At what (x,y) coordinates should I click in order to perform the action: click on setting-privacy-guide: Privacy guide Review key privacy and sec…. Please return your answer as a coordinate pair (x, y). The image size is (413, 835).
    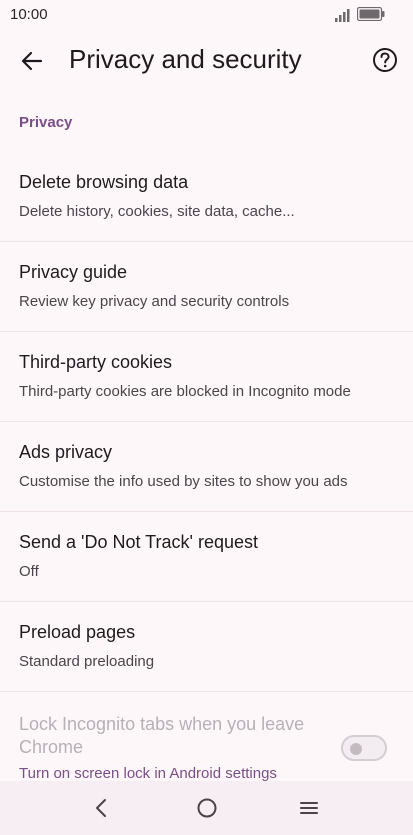
    Looking at the image, I should click on (206, 287).